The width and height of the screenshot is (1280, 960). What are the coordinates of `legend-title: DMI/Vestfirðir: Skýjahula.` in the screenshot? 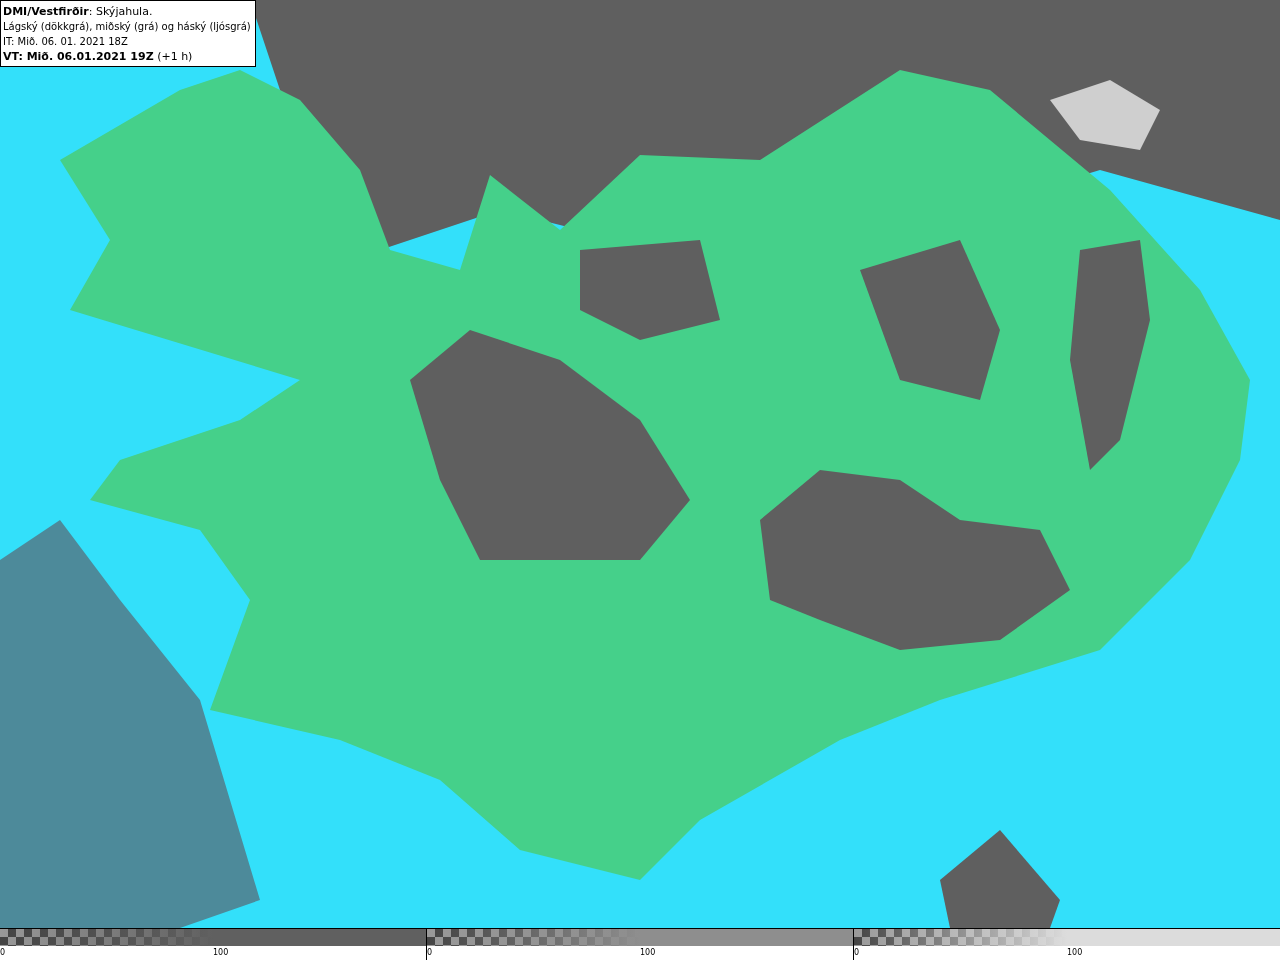 It's located at (78, 11).